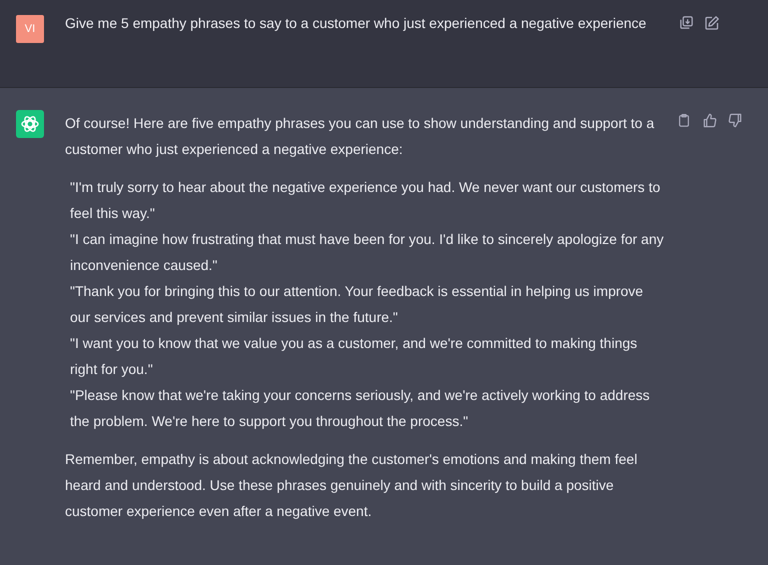  I want to click on user-avatar: VI, so click(30, 29).